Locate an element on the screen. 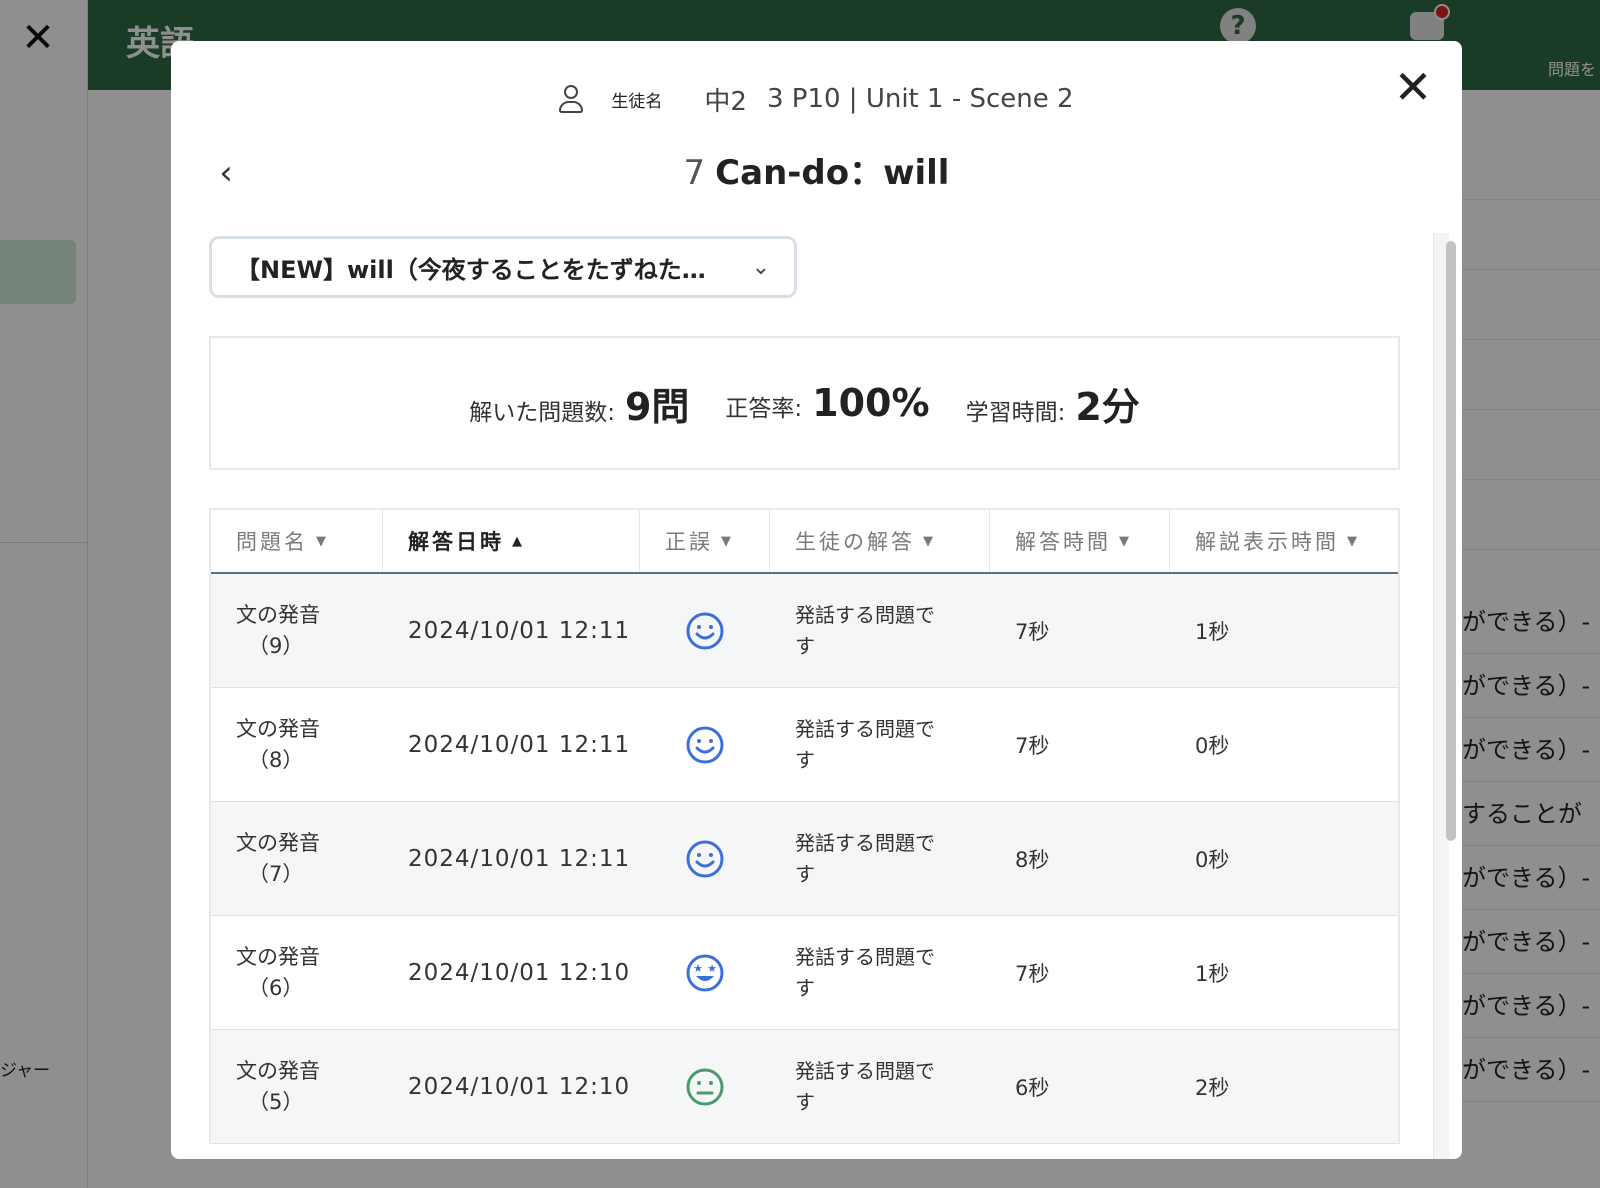 The height and width of the screenshot is (1188, 1600). stats-panel: 解いた問題数: 9問 正答率: 100% 学習時間: 2分 is located at coordinates (804, 403).